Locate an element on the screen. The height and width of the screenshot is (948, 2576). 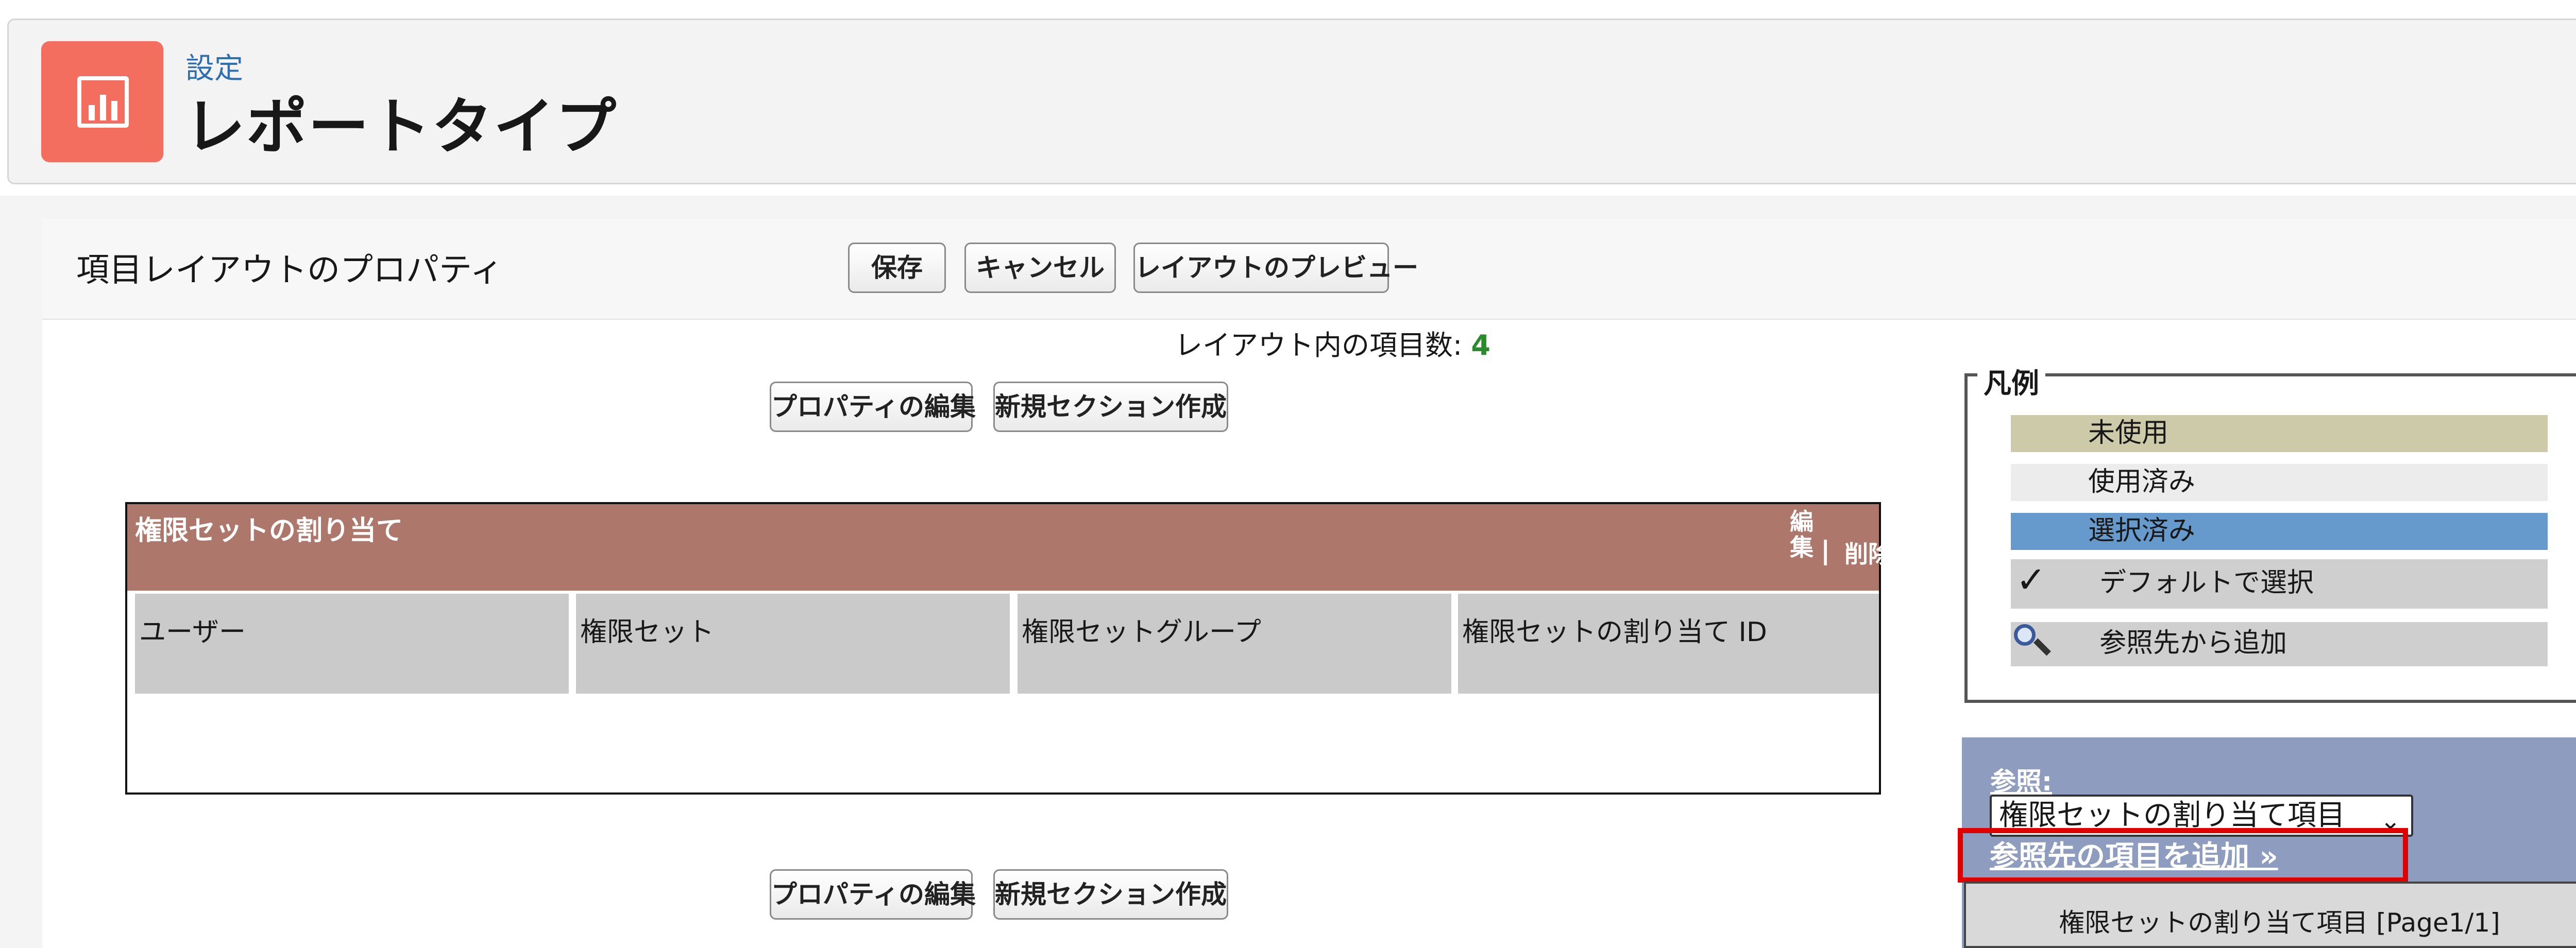
legend-label: デフォルトで選択 is located at coordinates (2206, 582).